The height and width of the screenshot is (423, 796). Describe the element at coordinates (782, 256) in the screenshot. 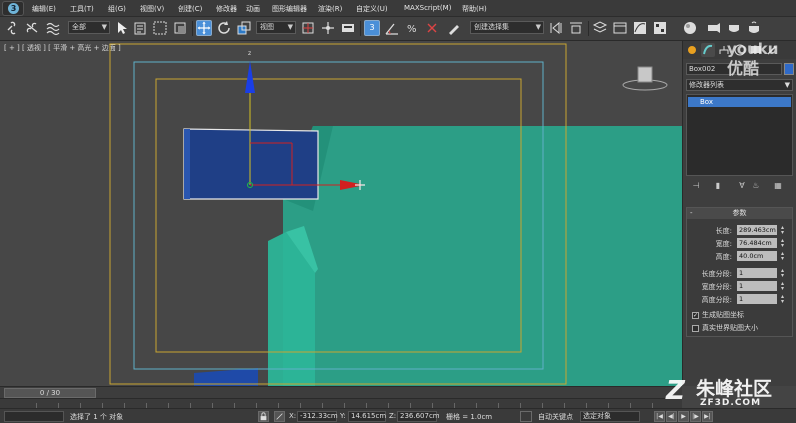

I see `height-spinner: ▴ ▾` at that location.